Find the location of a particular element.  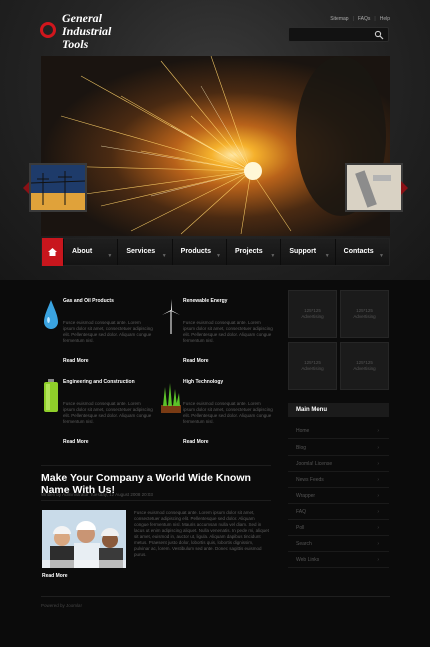

menu-item-home: Home › is located at coordinates (338, 431).